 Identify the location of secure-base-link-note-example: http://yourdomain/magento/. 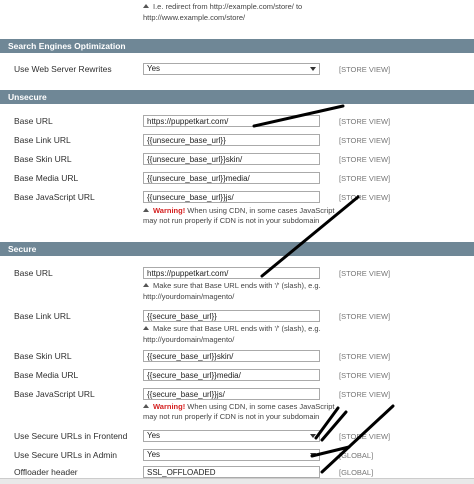
(189, 339).